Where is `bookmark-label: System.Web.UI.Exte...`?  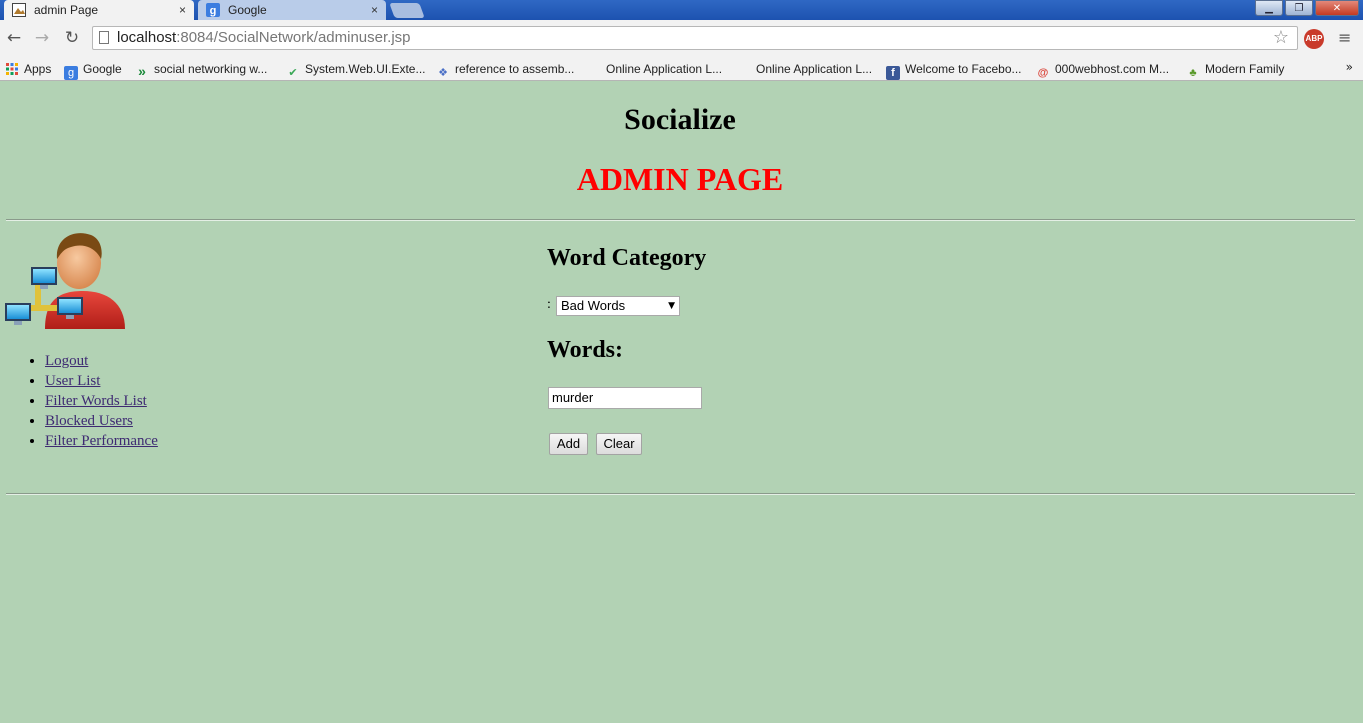 bookmark-label: System.Web.UI.Exte... is located at coordinates (365, 69).